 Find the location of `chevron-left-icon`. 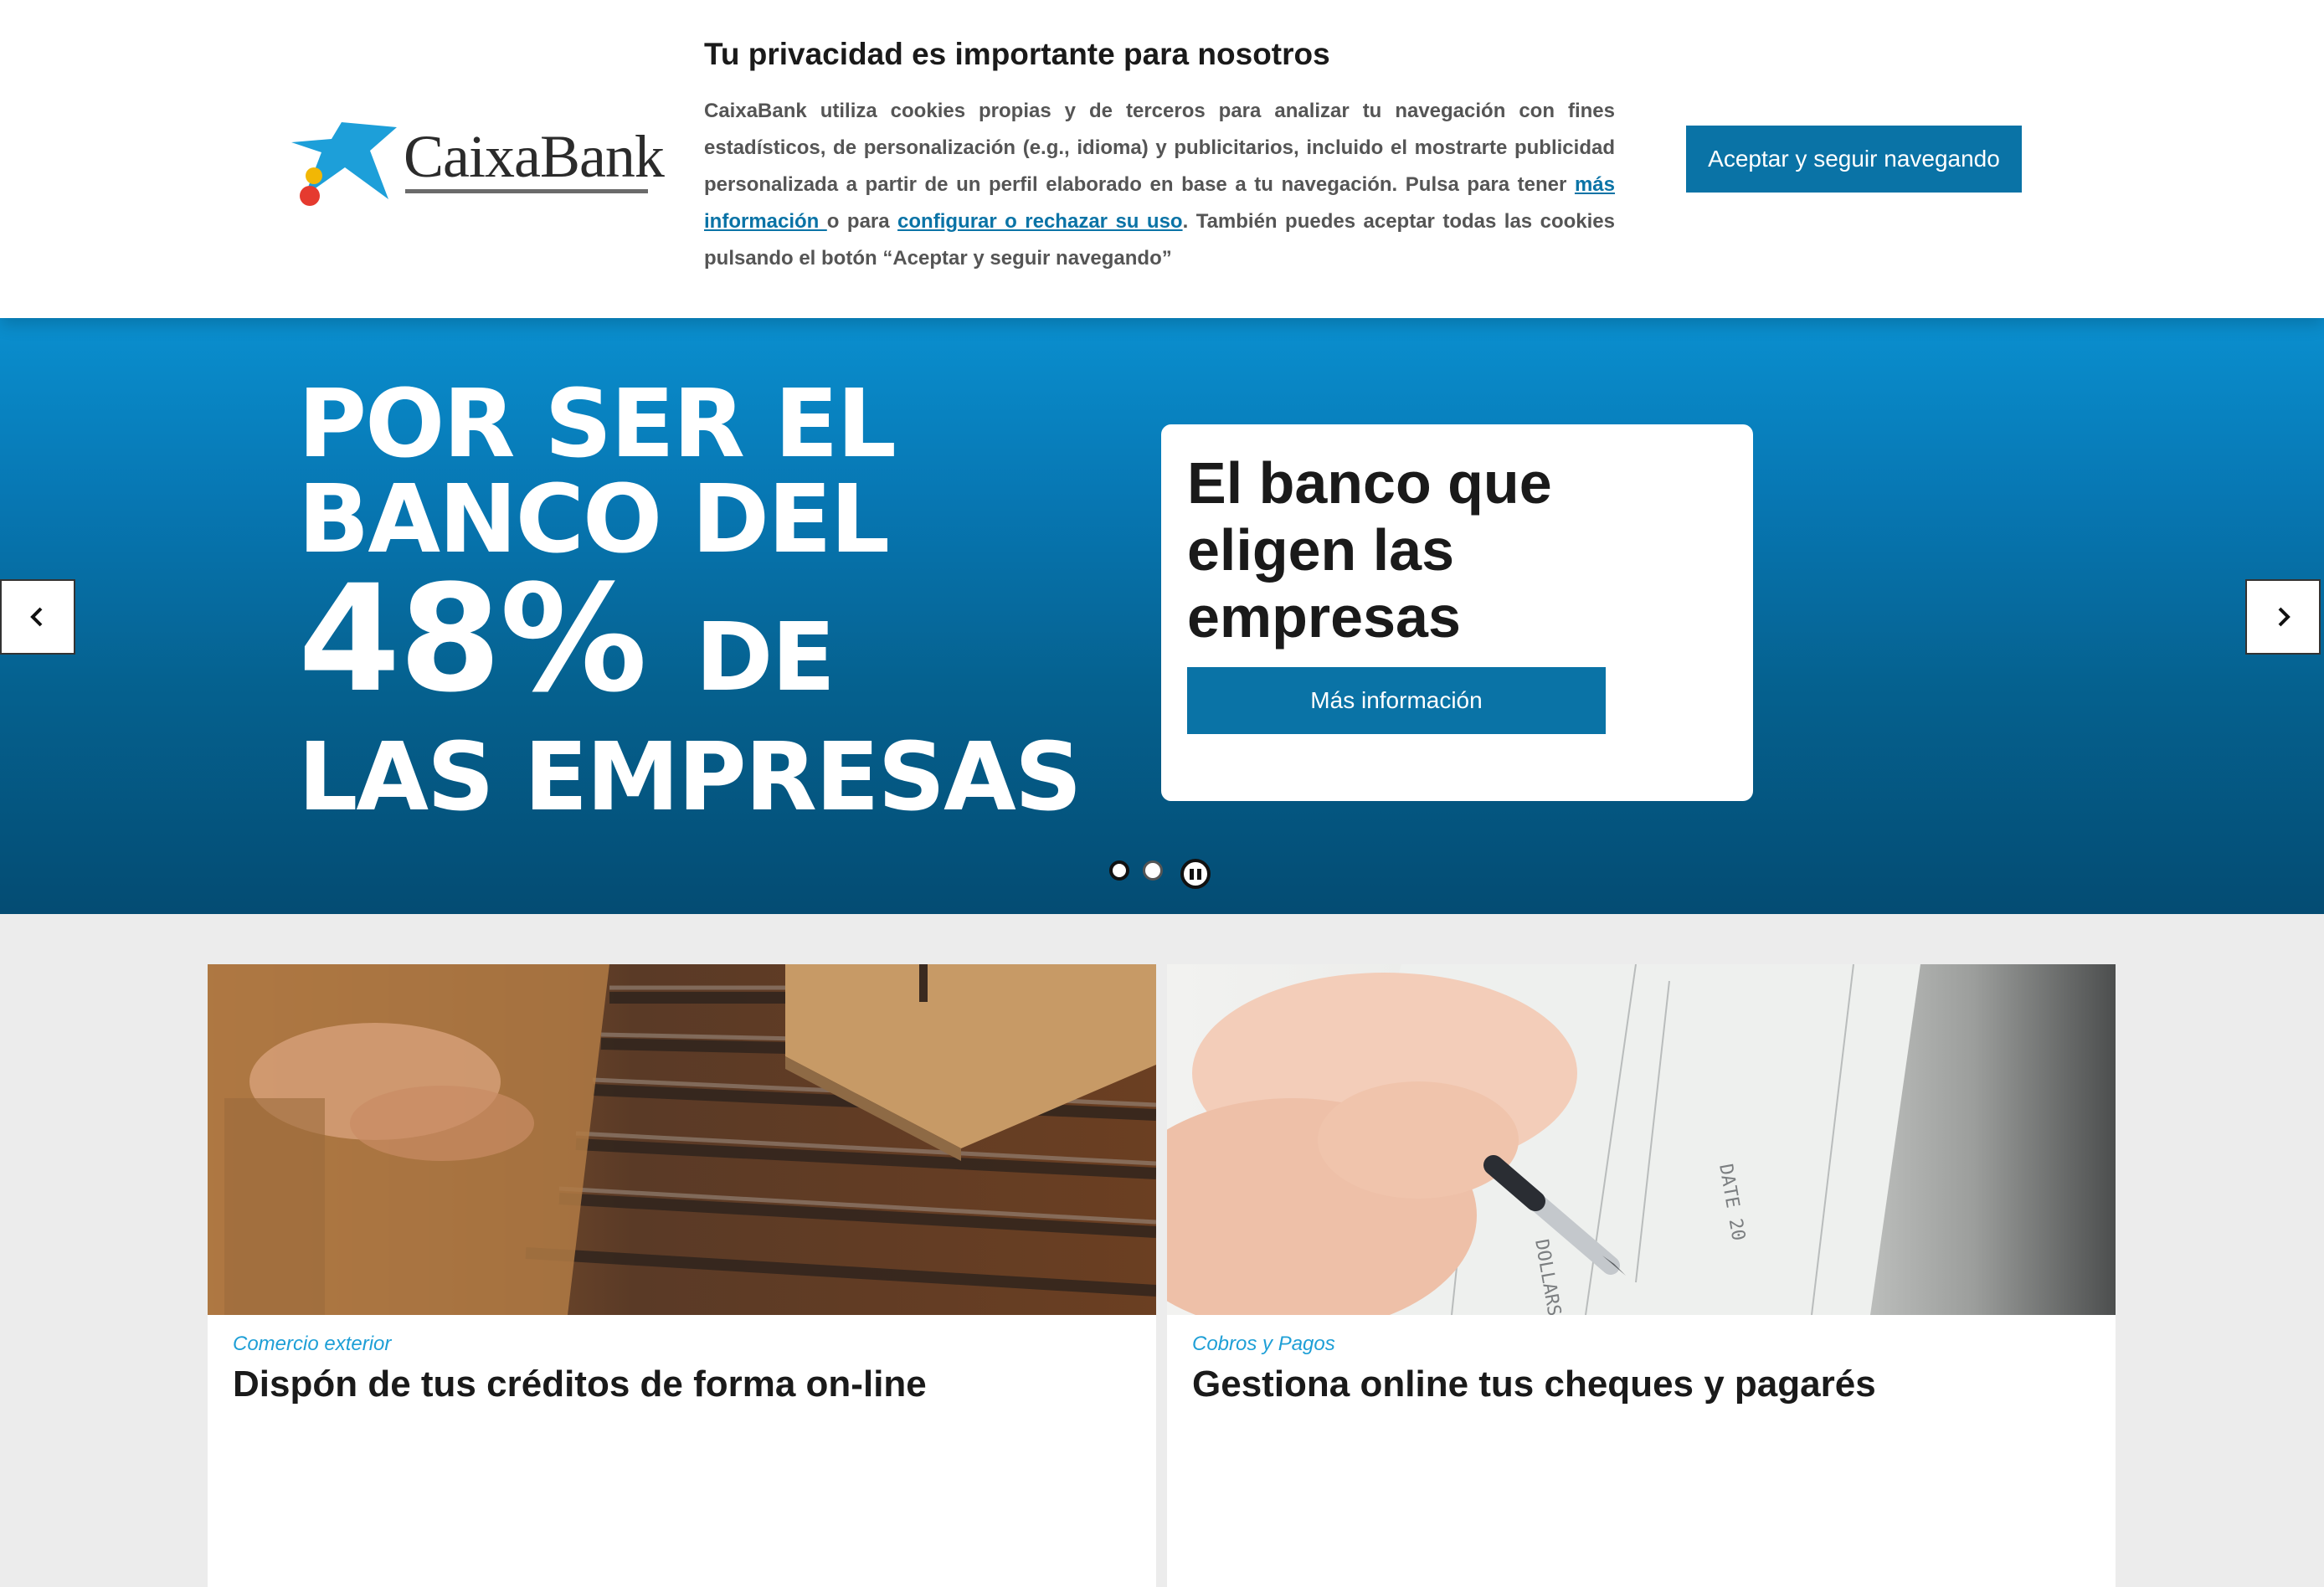

chevron-left-icon is located at coordinates (36, 617).